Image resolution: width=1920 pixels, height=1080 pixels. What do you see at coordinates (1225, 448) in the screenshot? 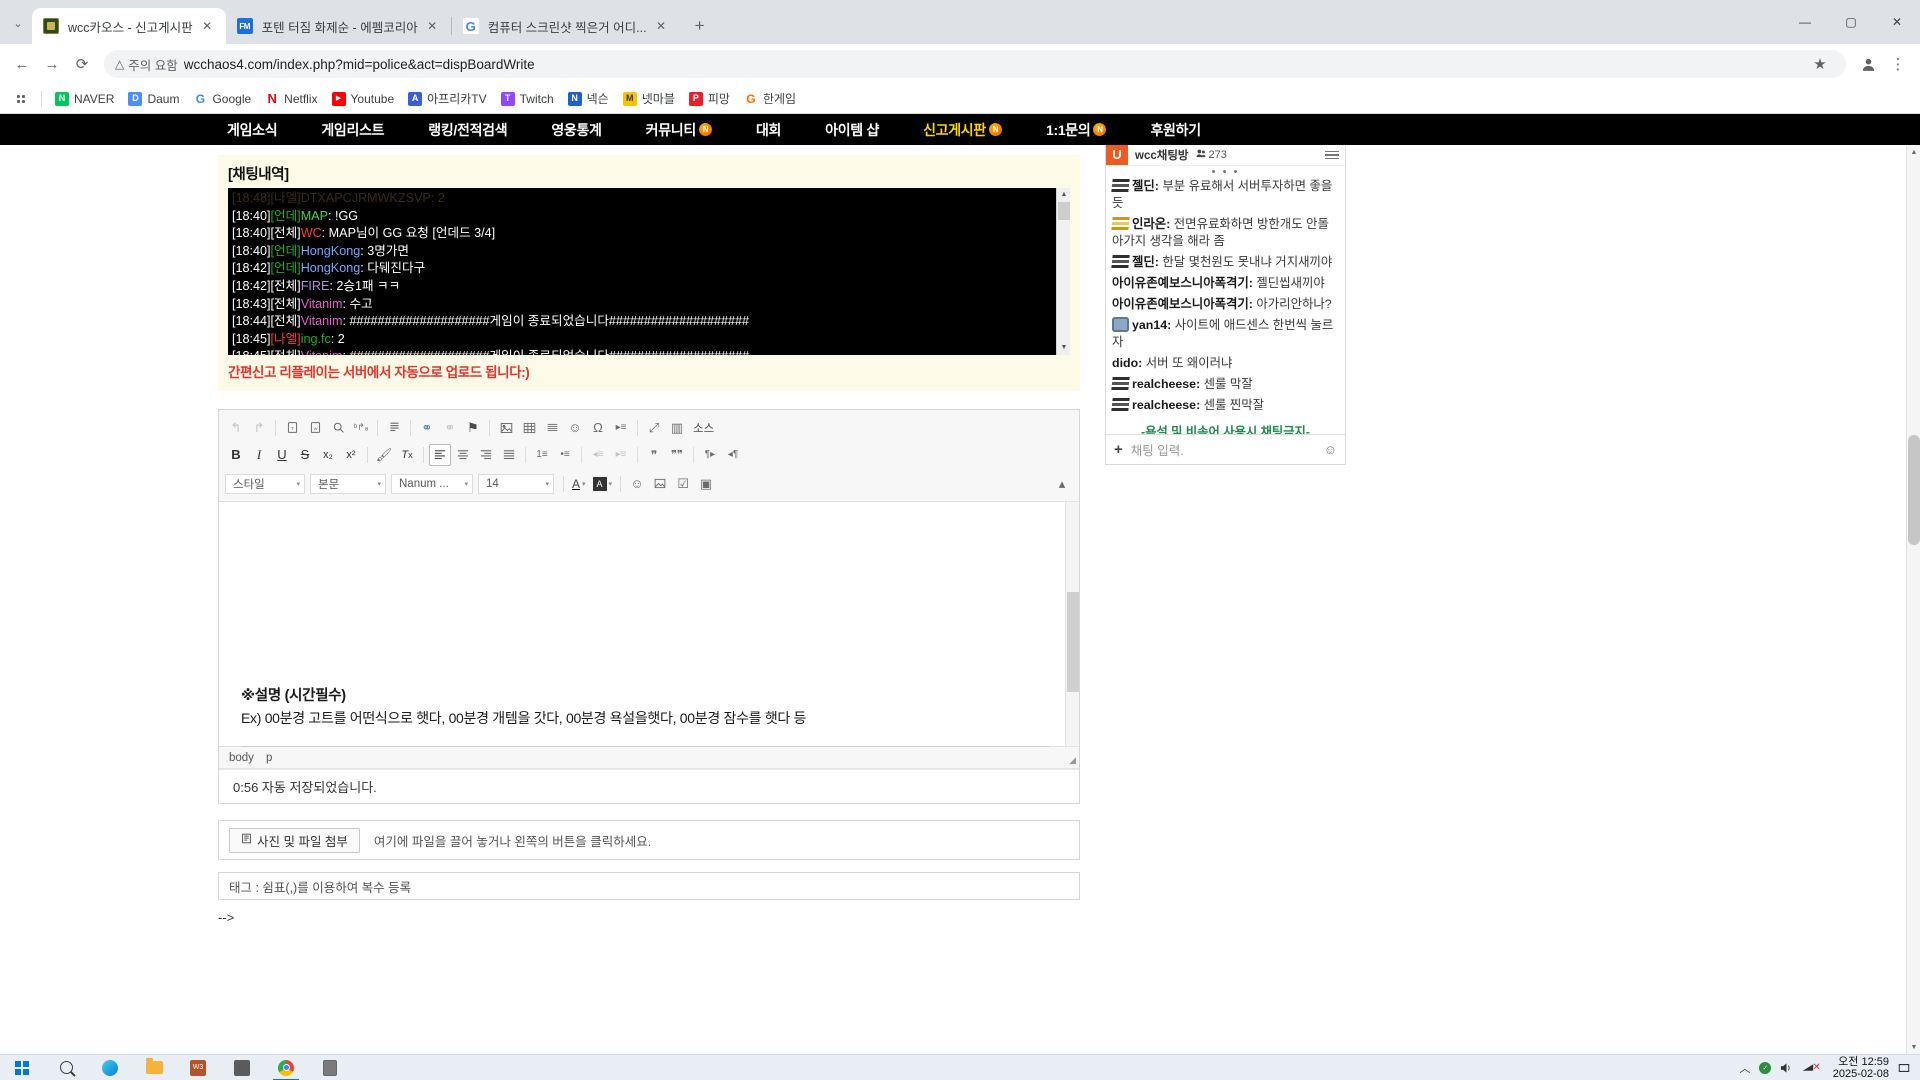
I see `chat-input-bar: + 채팅 입력. ☺` at bounding box center [1225, 448].